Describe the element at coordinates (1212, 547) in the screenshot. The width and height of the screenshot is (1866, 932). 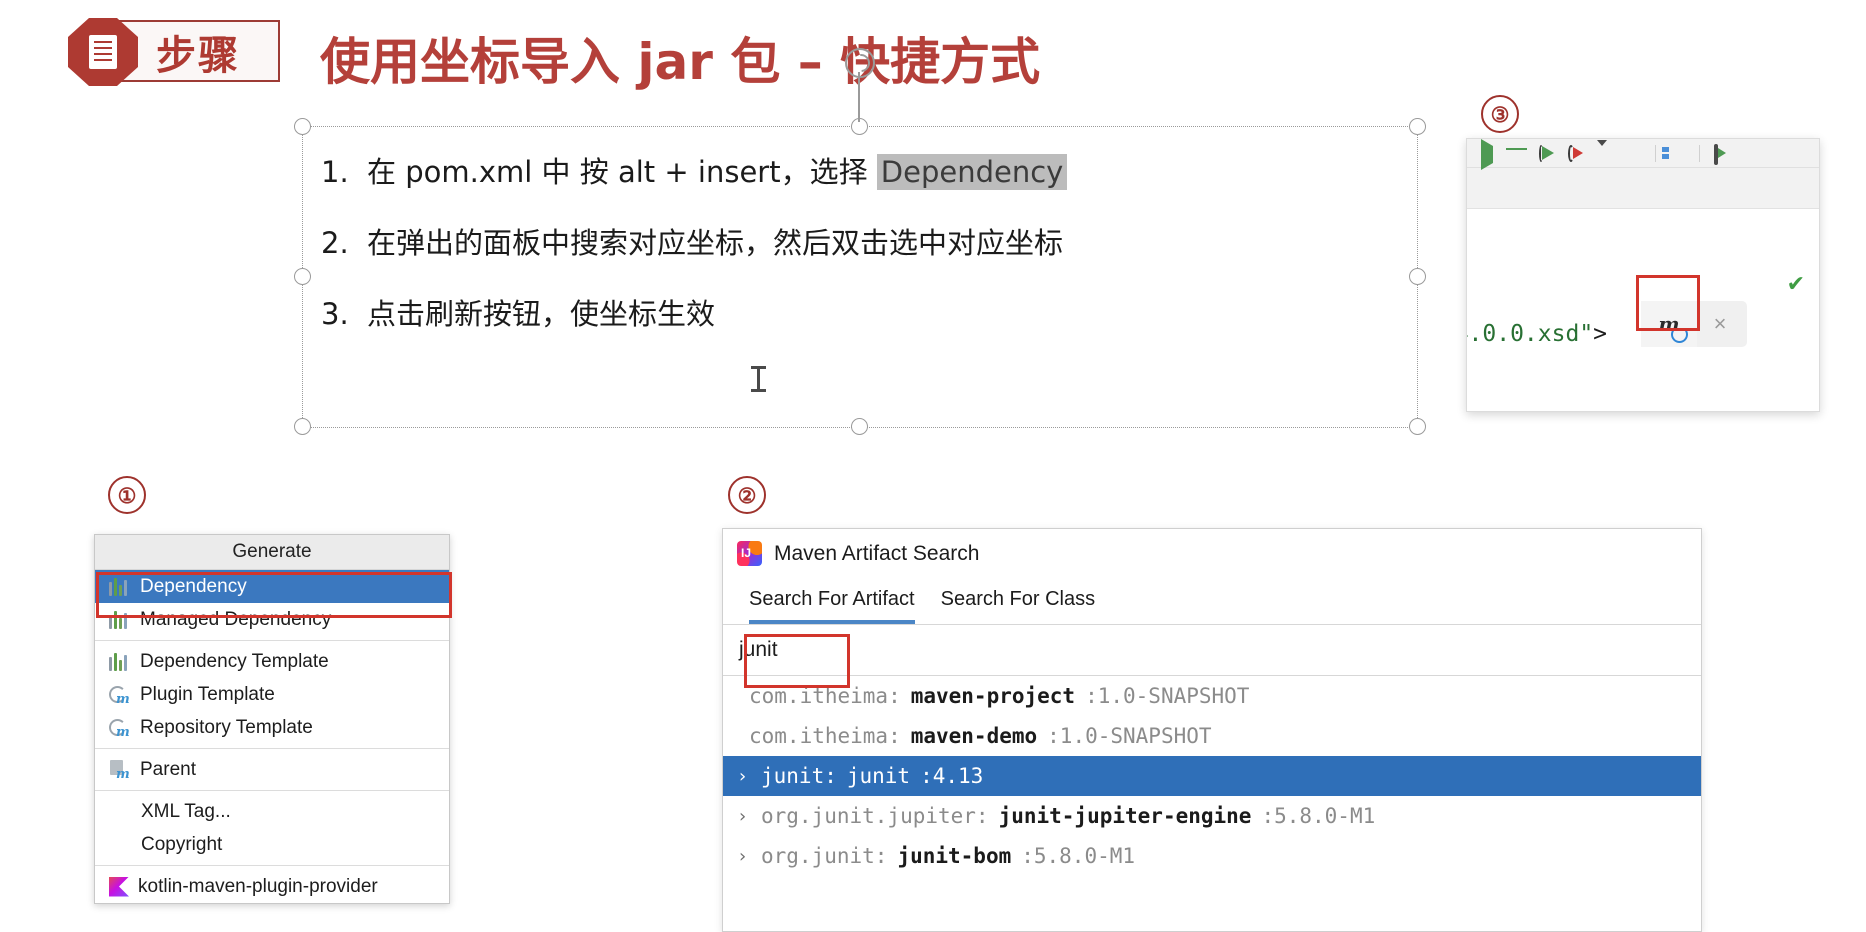
I see `dialog-header: Maven Artifact Search` at that location.